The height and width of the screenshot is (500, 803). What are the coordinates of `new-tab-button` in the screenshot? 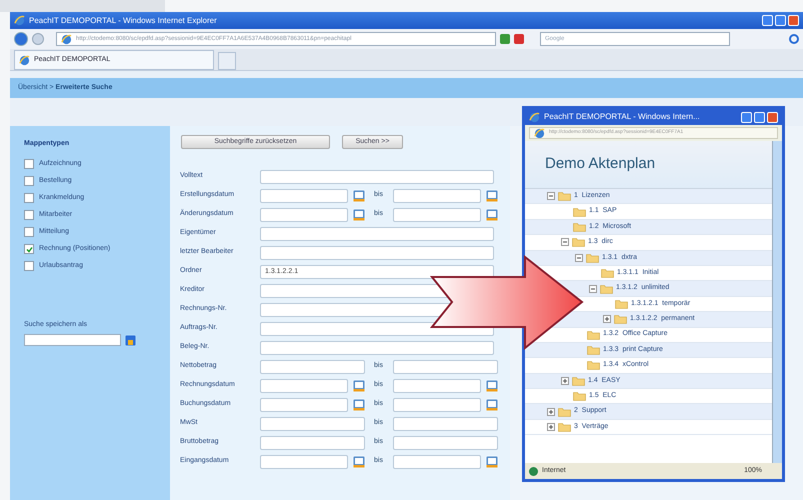 It's located at (227, 61).